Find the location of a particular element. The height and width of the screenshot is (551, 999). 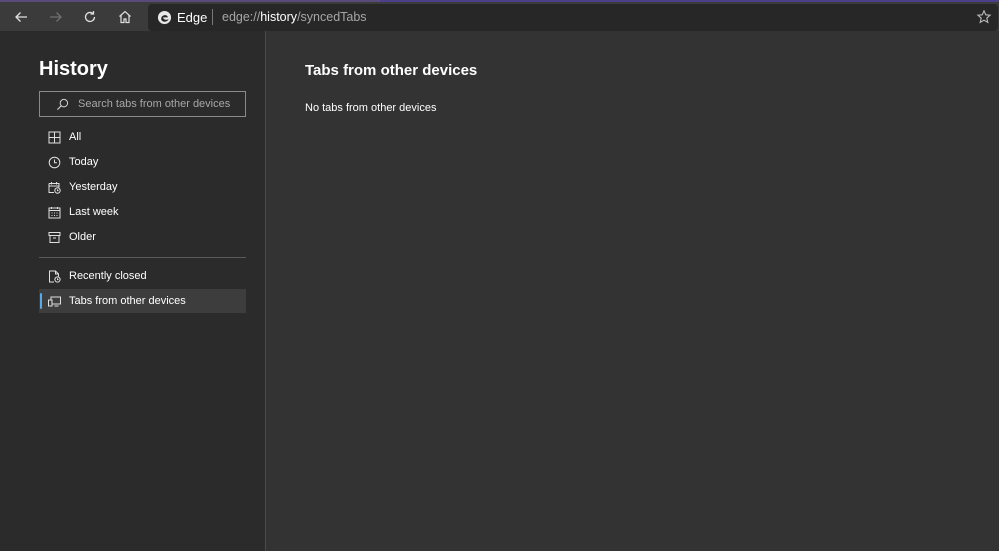

nav-item-label: Tabs from other devices is located at coordinates (127, 301).